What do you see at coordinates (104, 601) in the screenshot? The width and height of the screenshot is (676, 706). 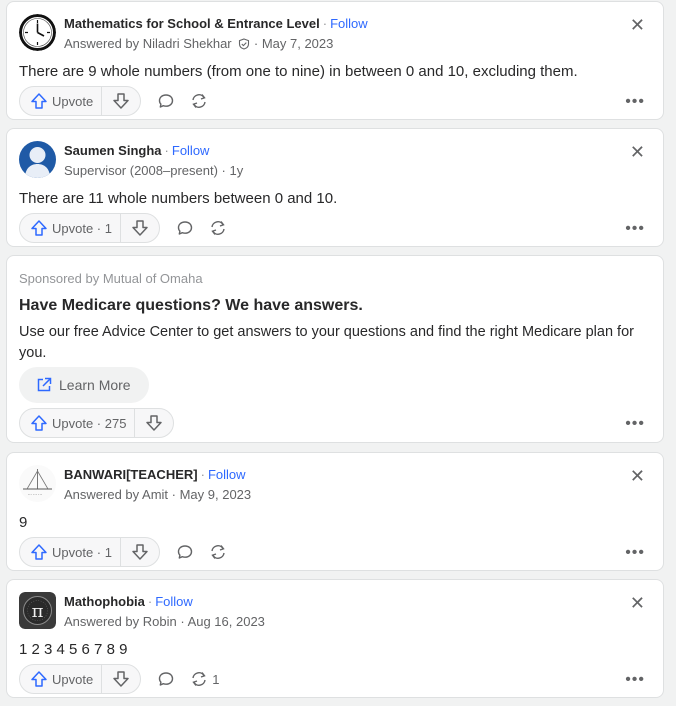 I see `author-name: Mathophobia` at bounding box center [104, 601].